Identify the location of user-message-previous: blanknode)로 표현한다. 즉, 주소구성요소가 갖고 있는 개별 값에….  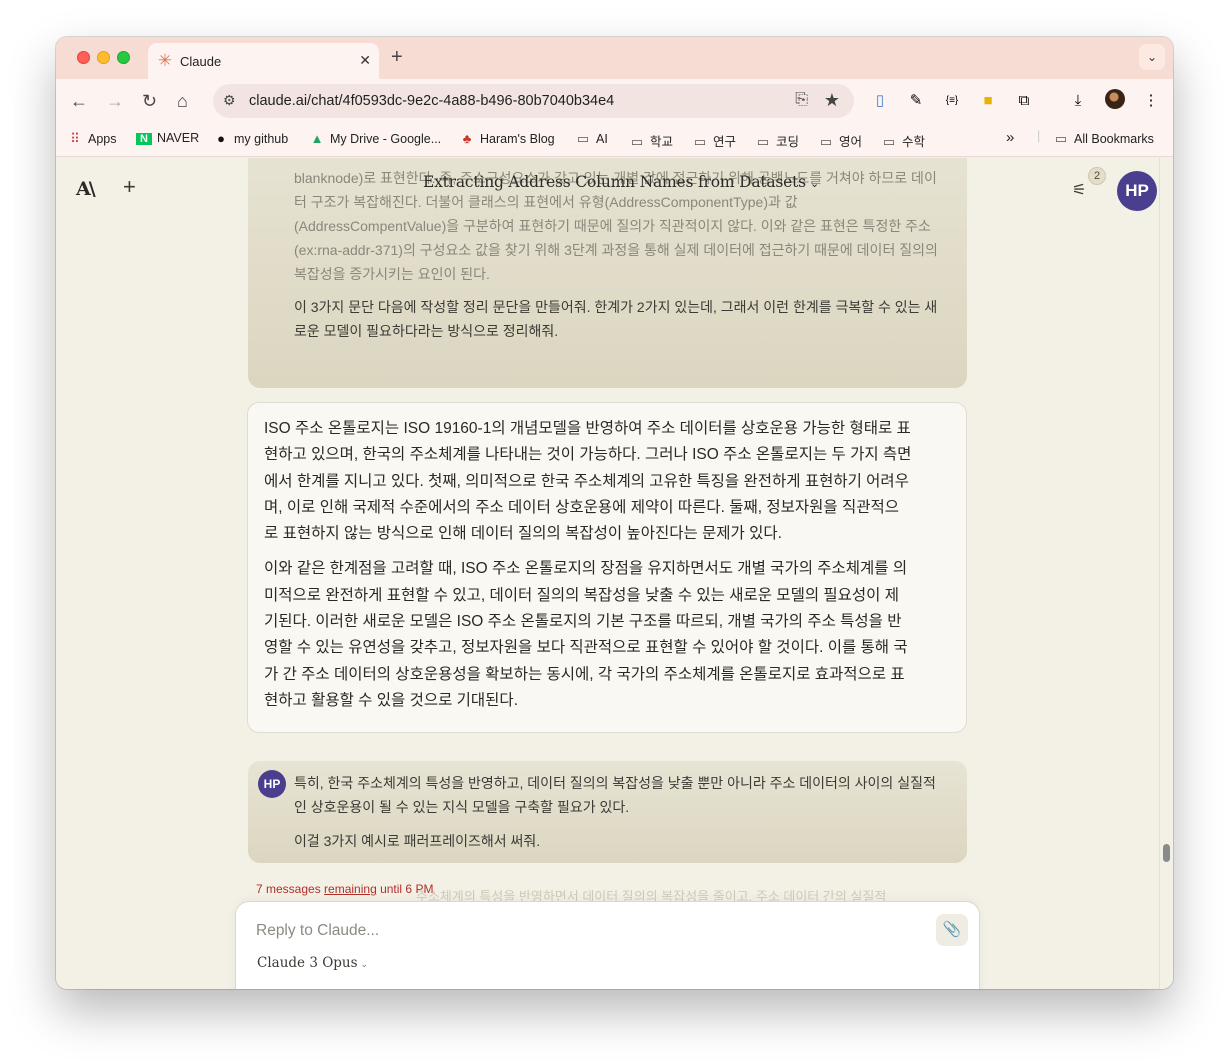
(607, 273).